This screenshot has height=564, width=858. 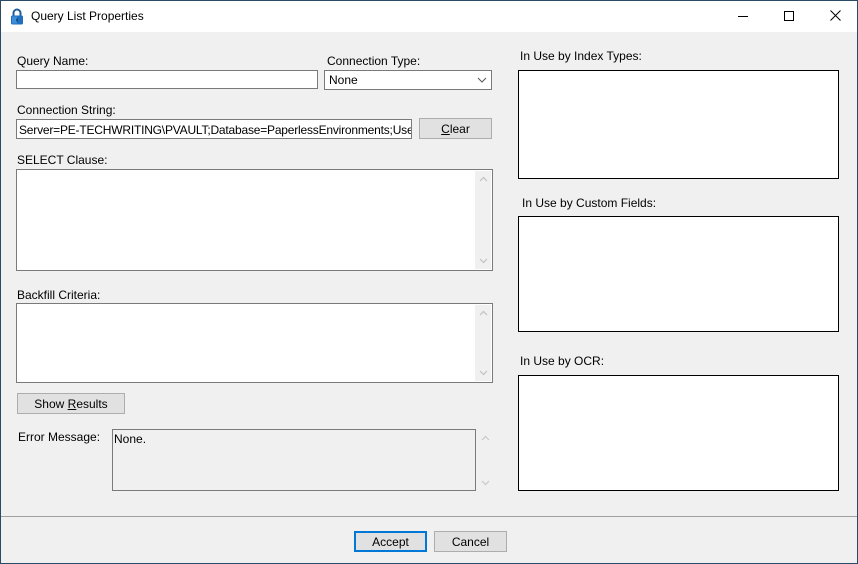 I want to click on clear-button-label: Clear, so click(x=455, y=129).